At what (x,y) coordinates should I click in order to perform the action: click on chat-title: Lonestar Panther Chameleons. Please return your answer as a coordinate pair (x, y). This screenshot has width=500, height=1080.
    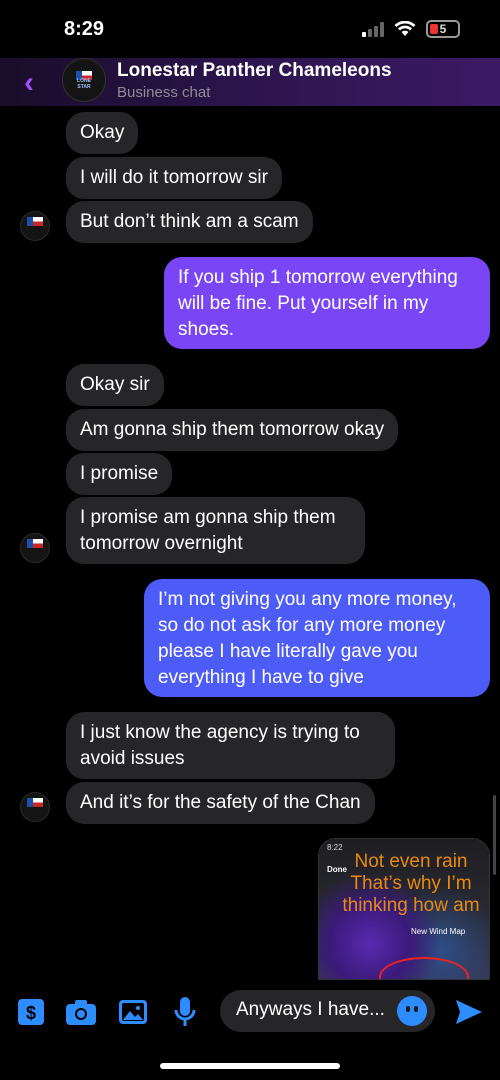
    Looking at the image, I should click on (254, 71).